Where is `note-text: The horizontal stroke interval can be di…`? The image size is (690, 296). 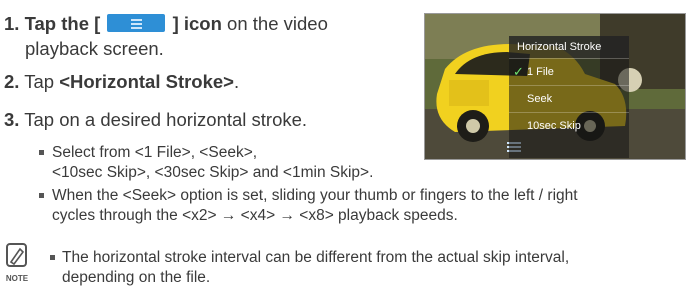
note-text: The horizontal stroke interval can be di… is located at coordinates (310, 268).